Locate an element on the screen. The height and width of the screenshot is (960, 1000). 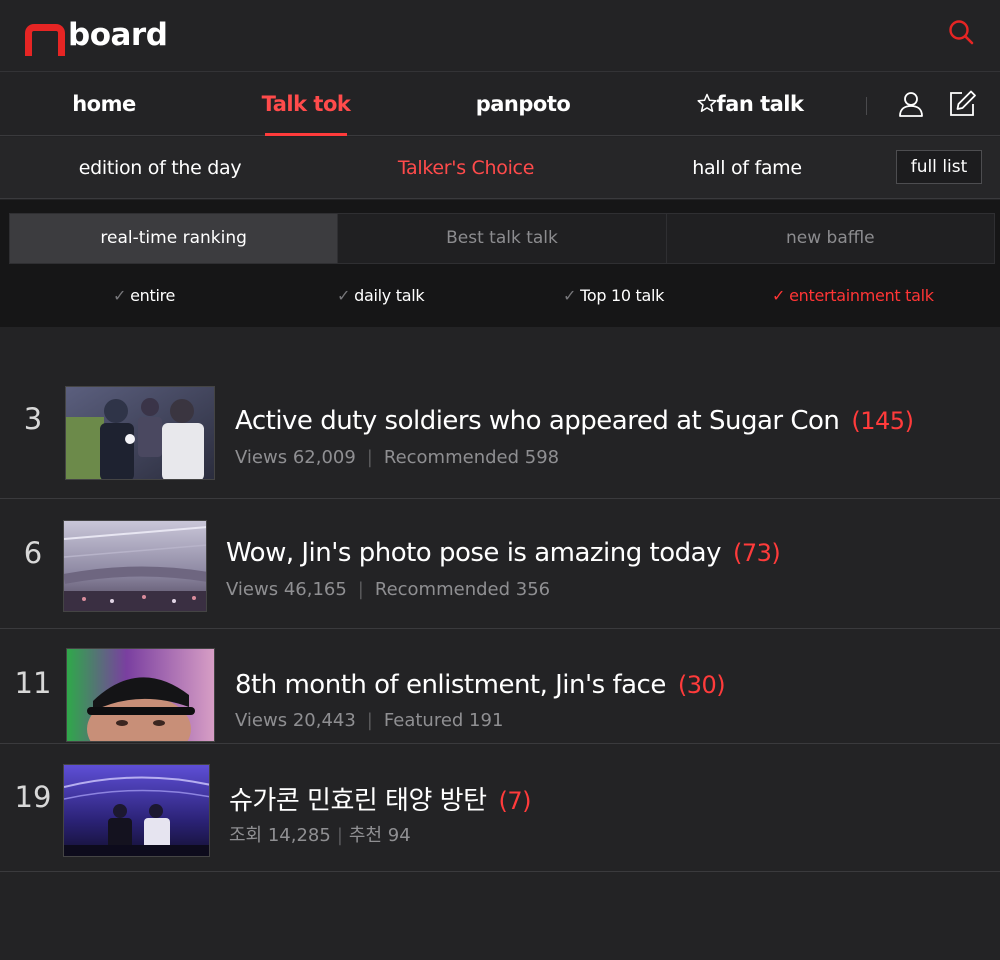
post-views: Views 62,009 is located at coordinates (295, 457).